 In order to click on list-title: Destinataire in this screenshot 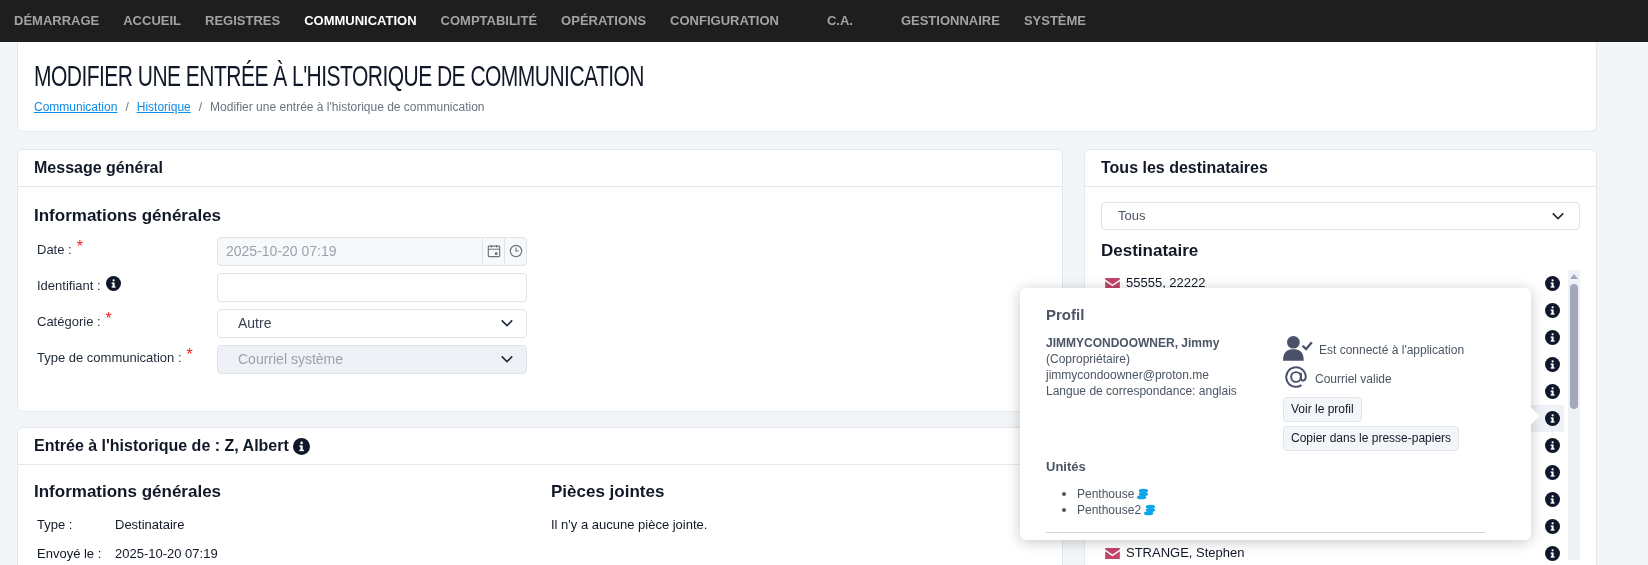, I will do `click(1150, 251)`.